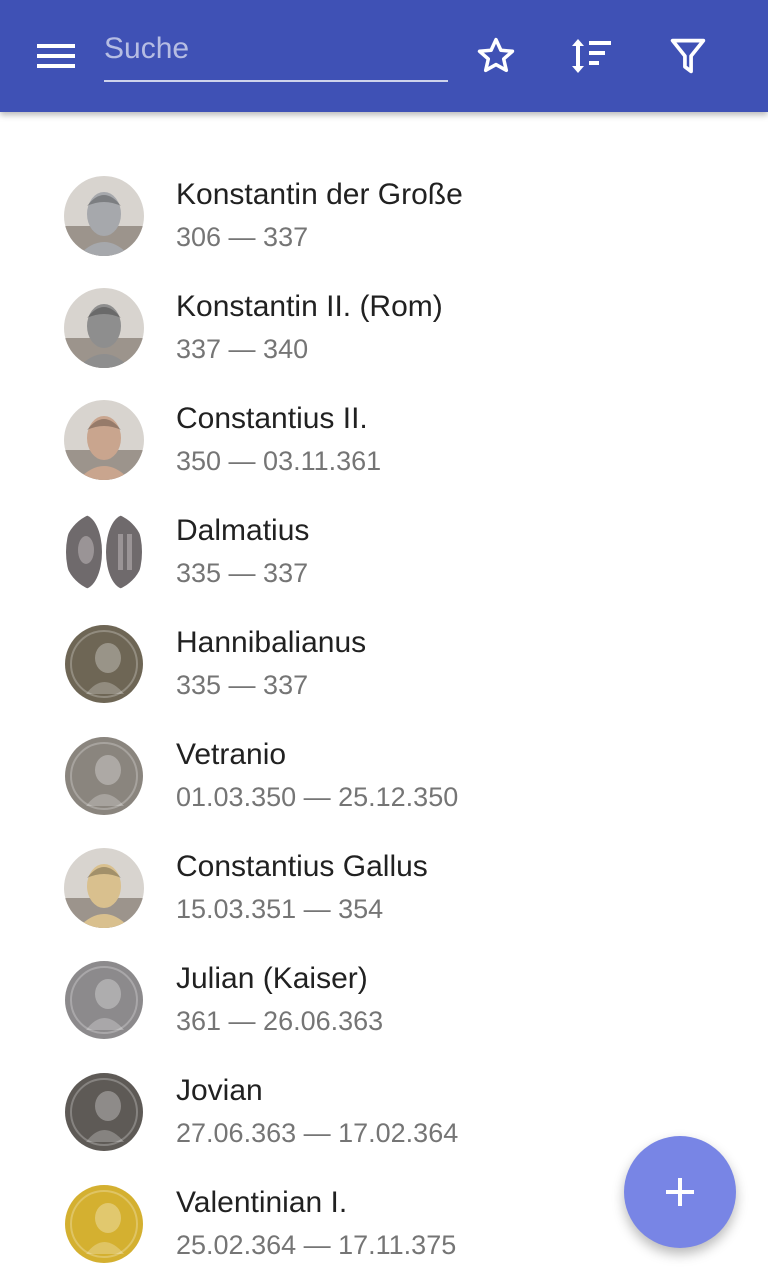  I want to click on reign-dates: 337 — 340, so click(242, 349).